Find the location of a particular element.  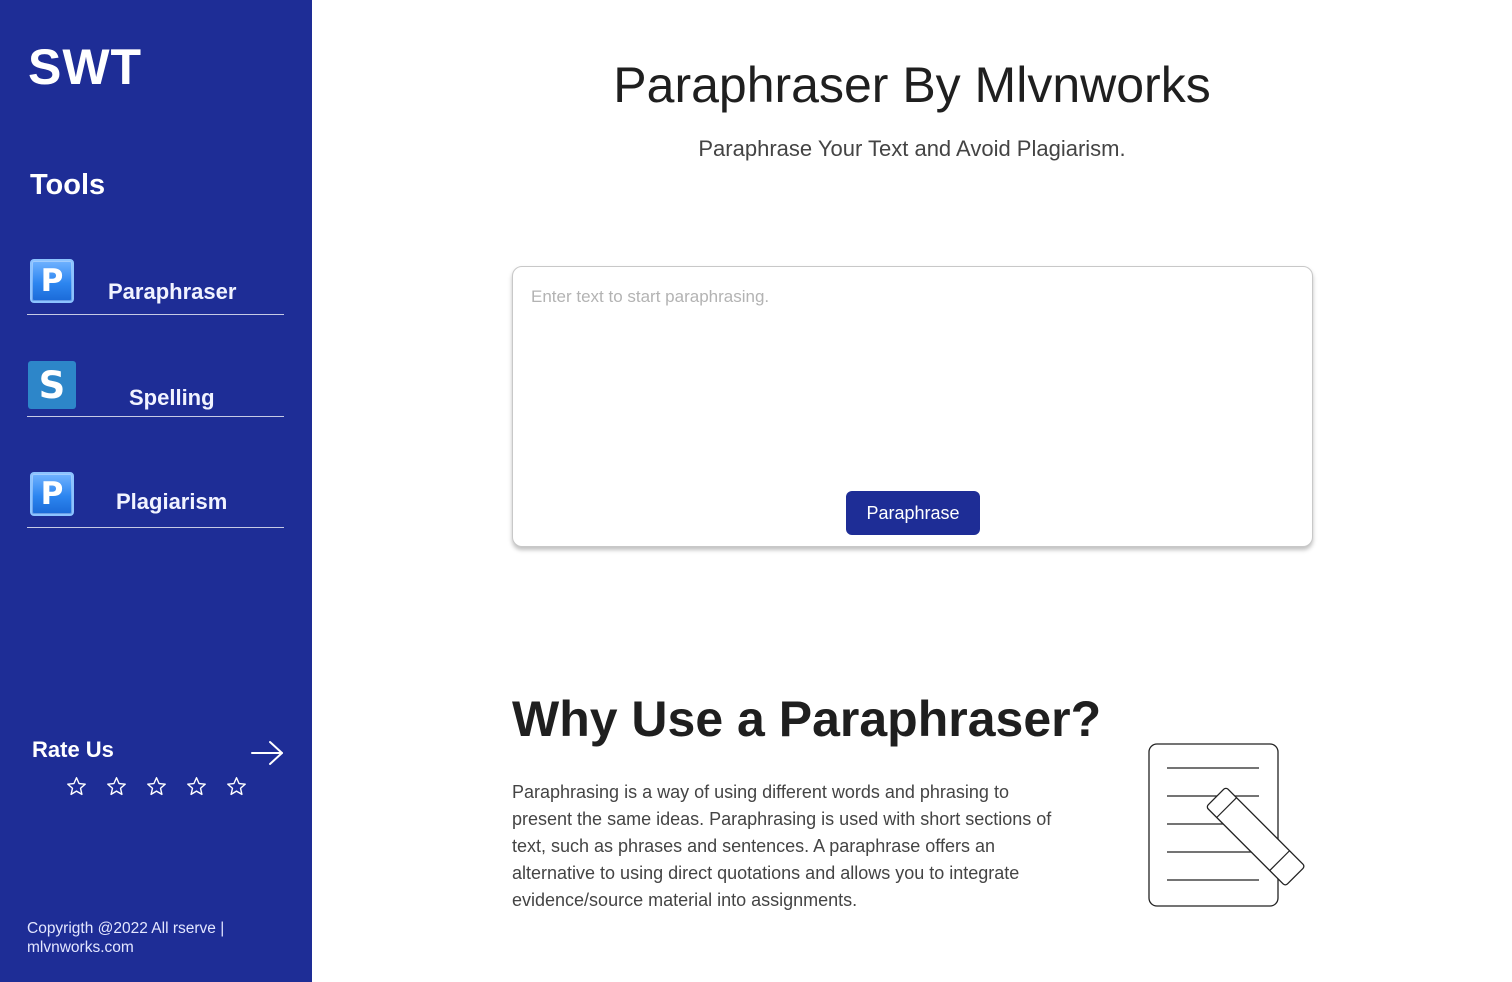

sidebar-item-label: Paraphraser is located at coordinates (172, 291).